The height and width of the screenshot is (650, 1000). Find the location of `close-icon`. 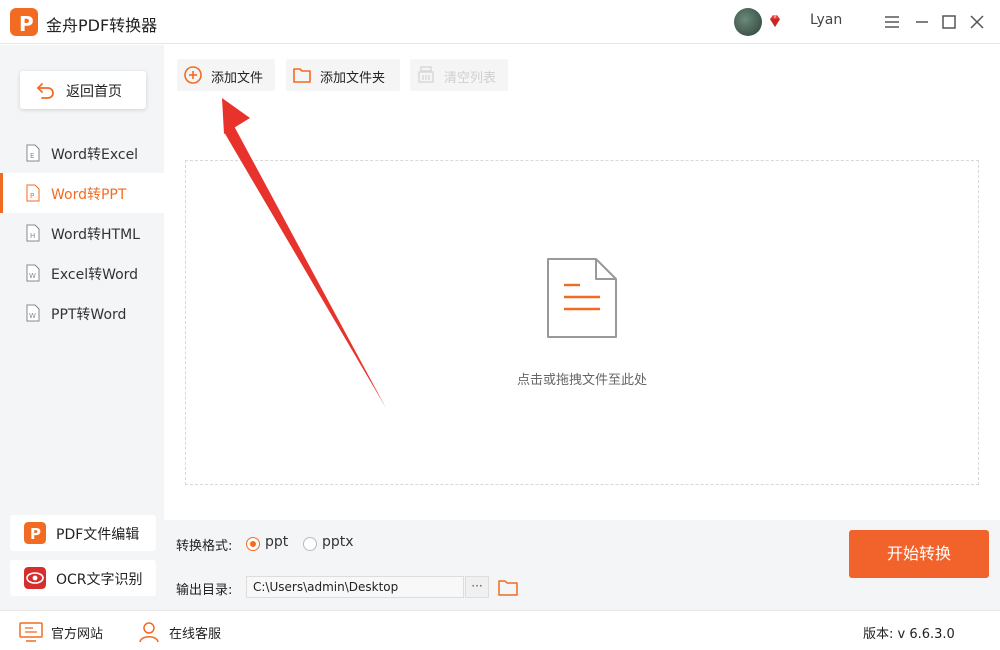

close-icon is located at coordinates (977, 22).